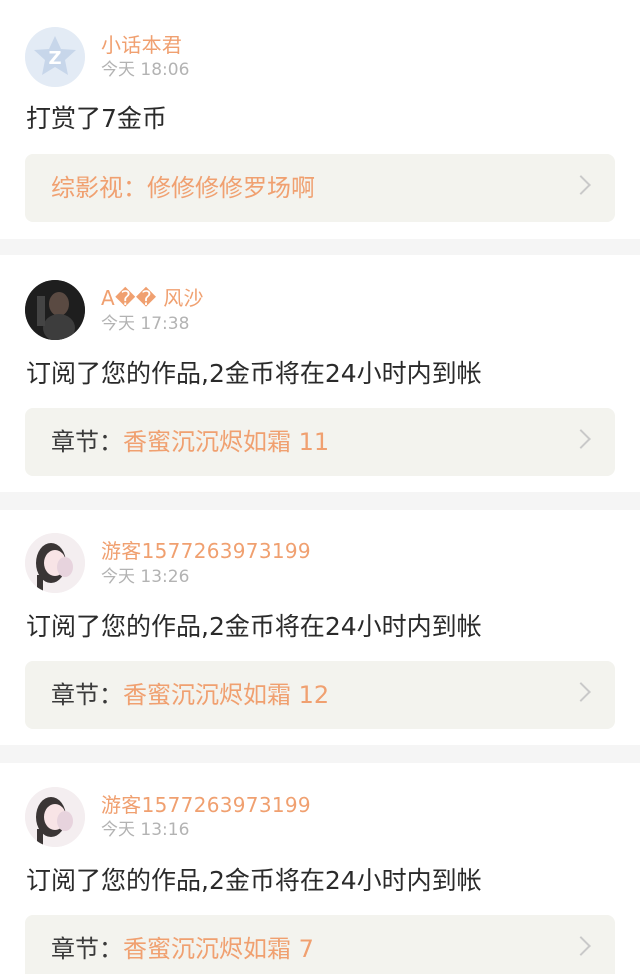 The height and width of the screenshot is (974, 640). I want to click on work-title: 修修修修罗场啊, so click(231, 188).